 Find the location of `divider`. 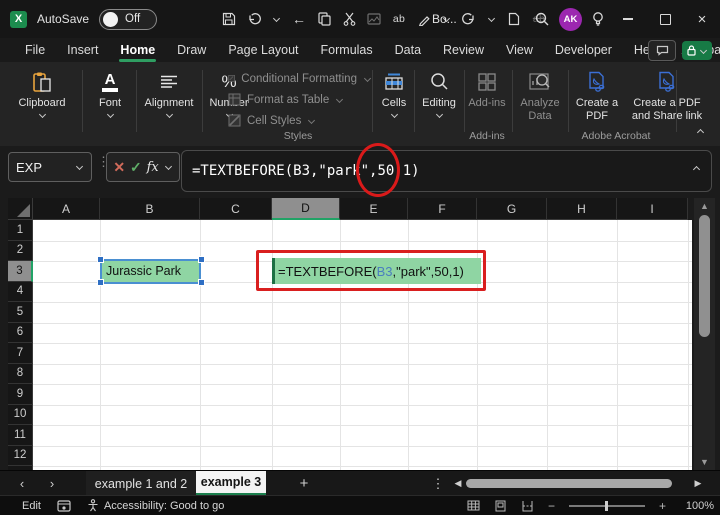

divider is located at coordinates (676, 101).